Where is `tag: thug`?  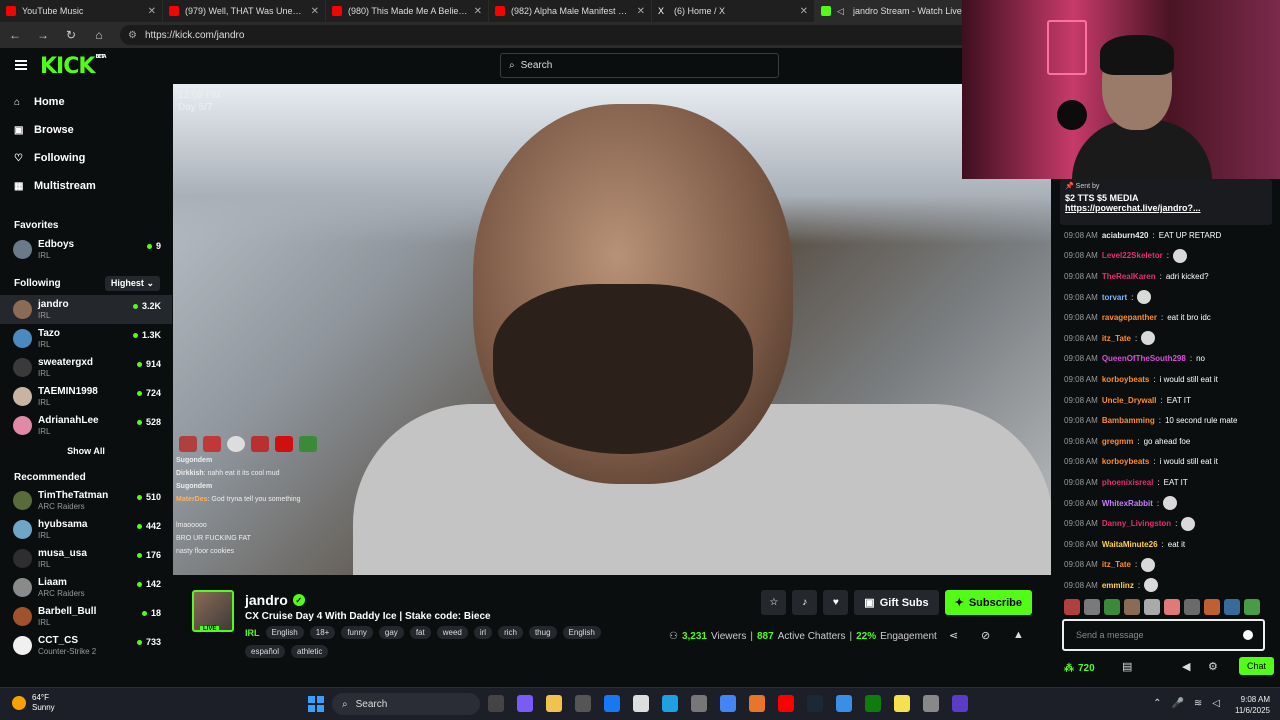 tag: thug is located at coordinates (542, 632).